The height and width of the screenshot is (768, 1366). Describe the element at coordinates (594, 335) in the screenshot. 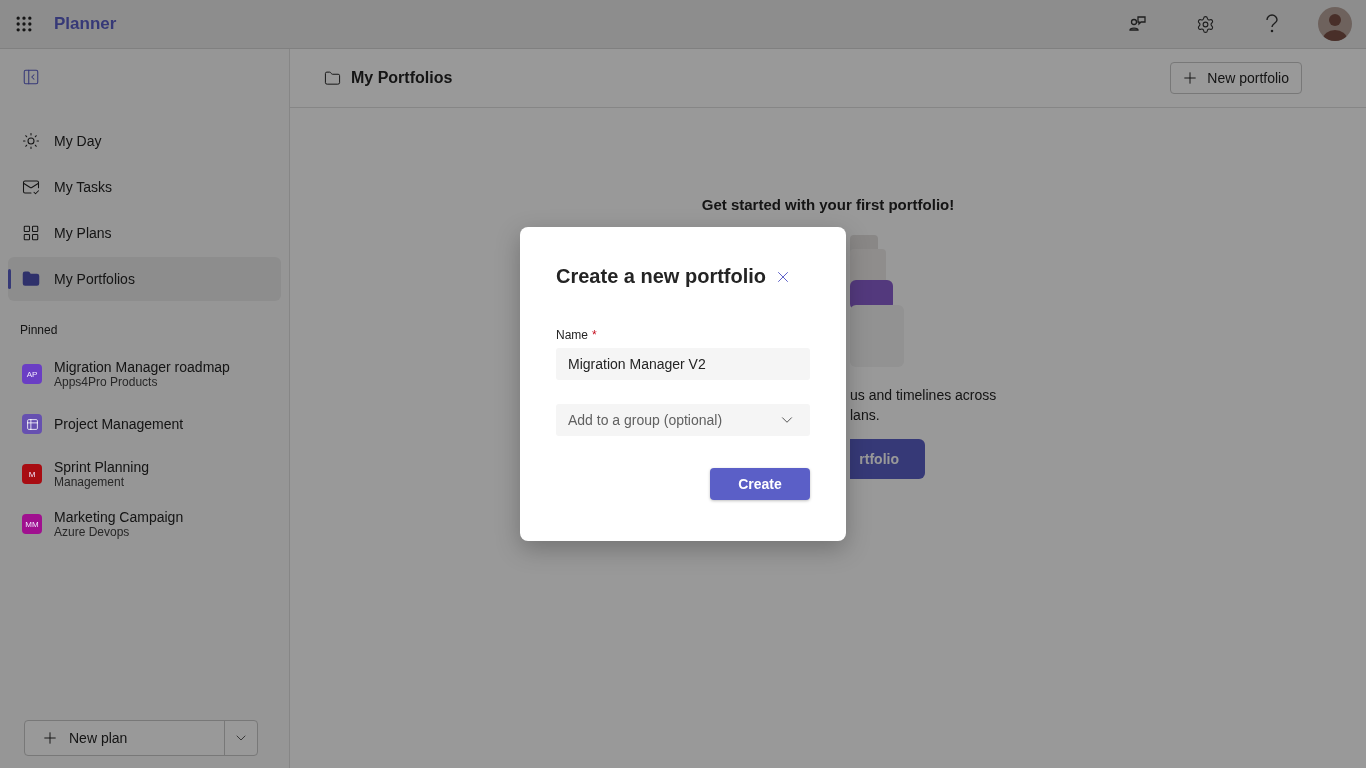

I see `required-mark: *` at that location.